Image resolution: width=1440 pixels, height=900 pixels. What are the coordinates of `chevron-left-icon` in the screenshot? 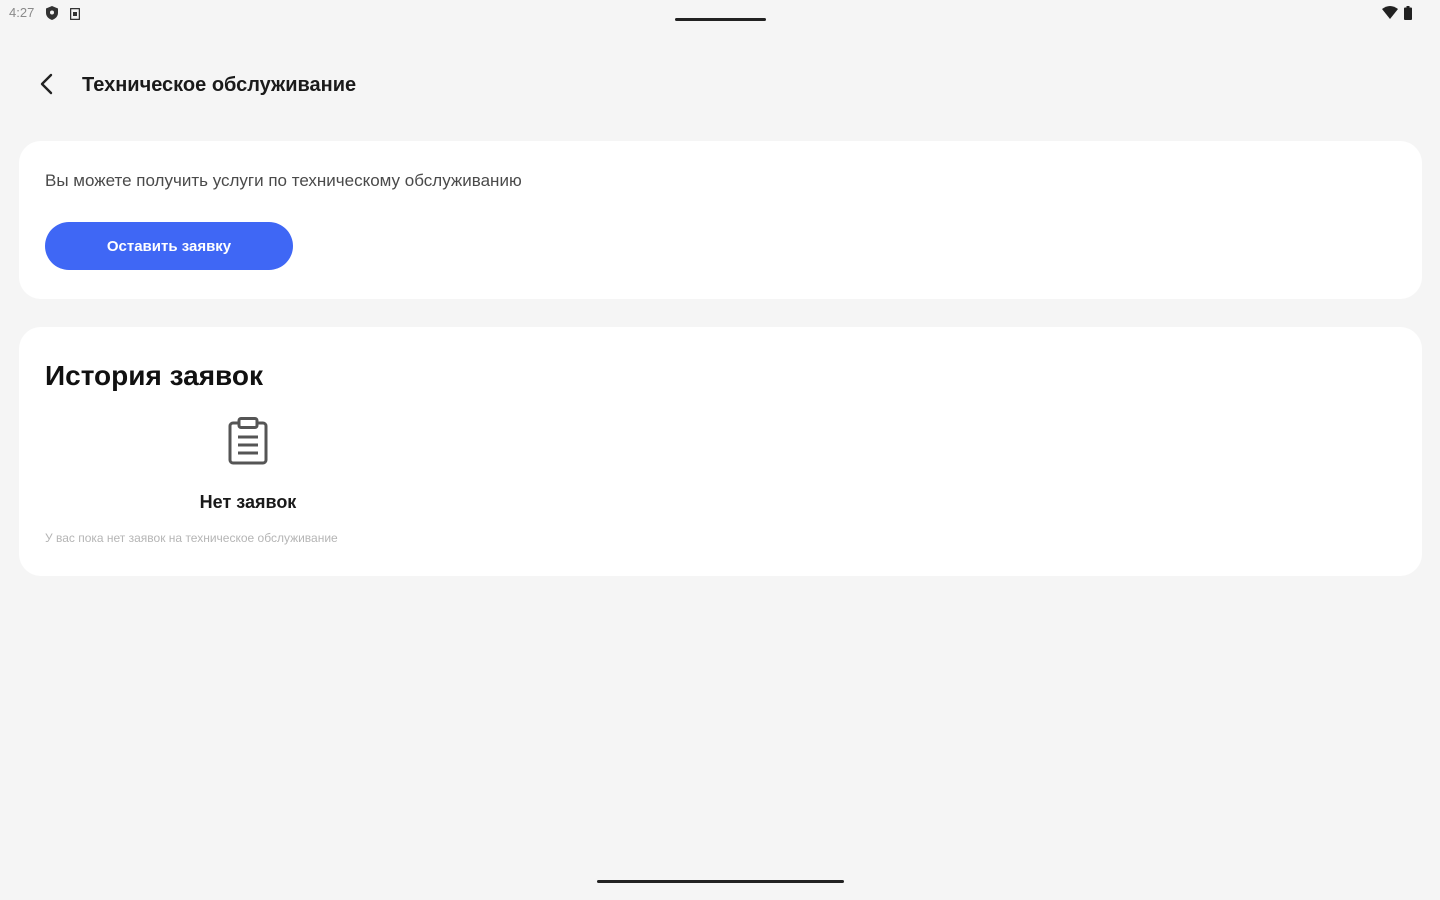 It's located at (46, 86).